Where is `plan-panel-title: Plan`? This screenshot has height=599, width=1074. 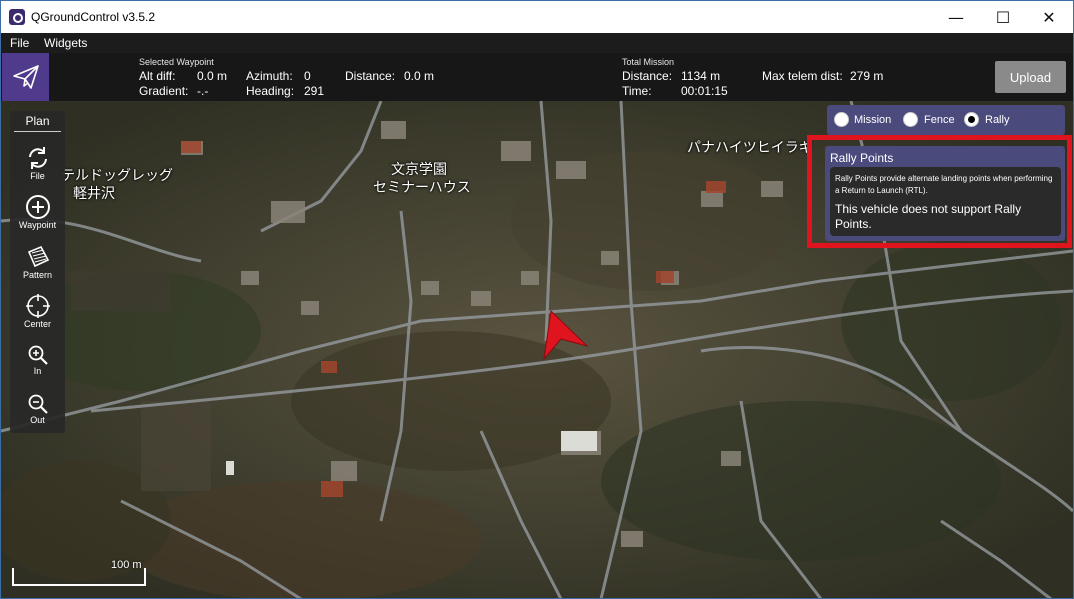 plan-panel-title: Plan is located at coordinates (37, 123).